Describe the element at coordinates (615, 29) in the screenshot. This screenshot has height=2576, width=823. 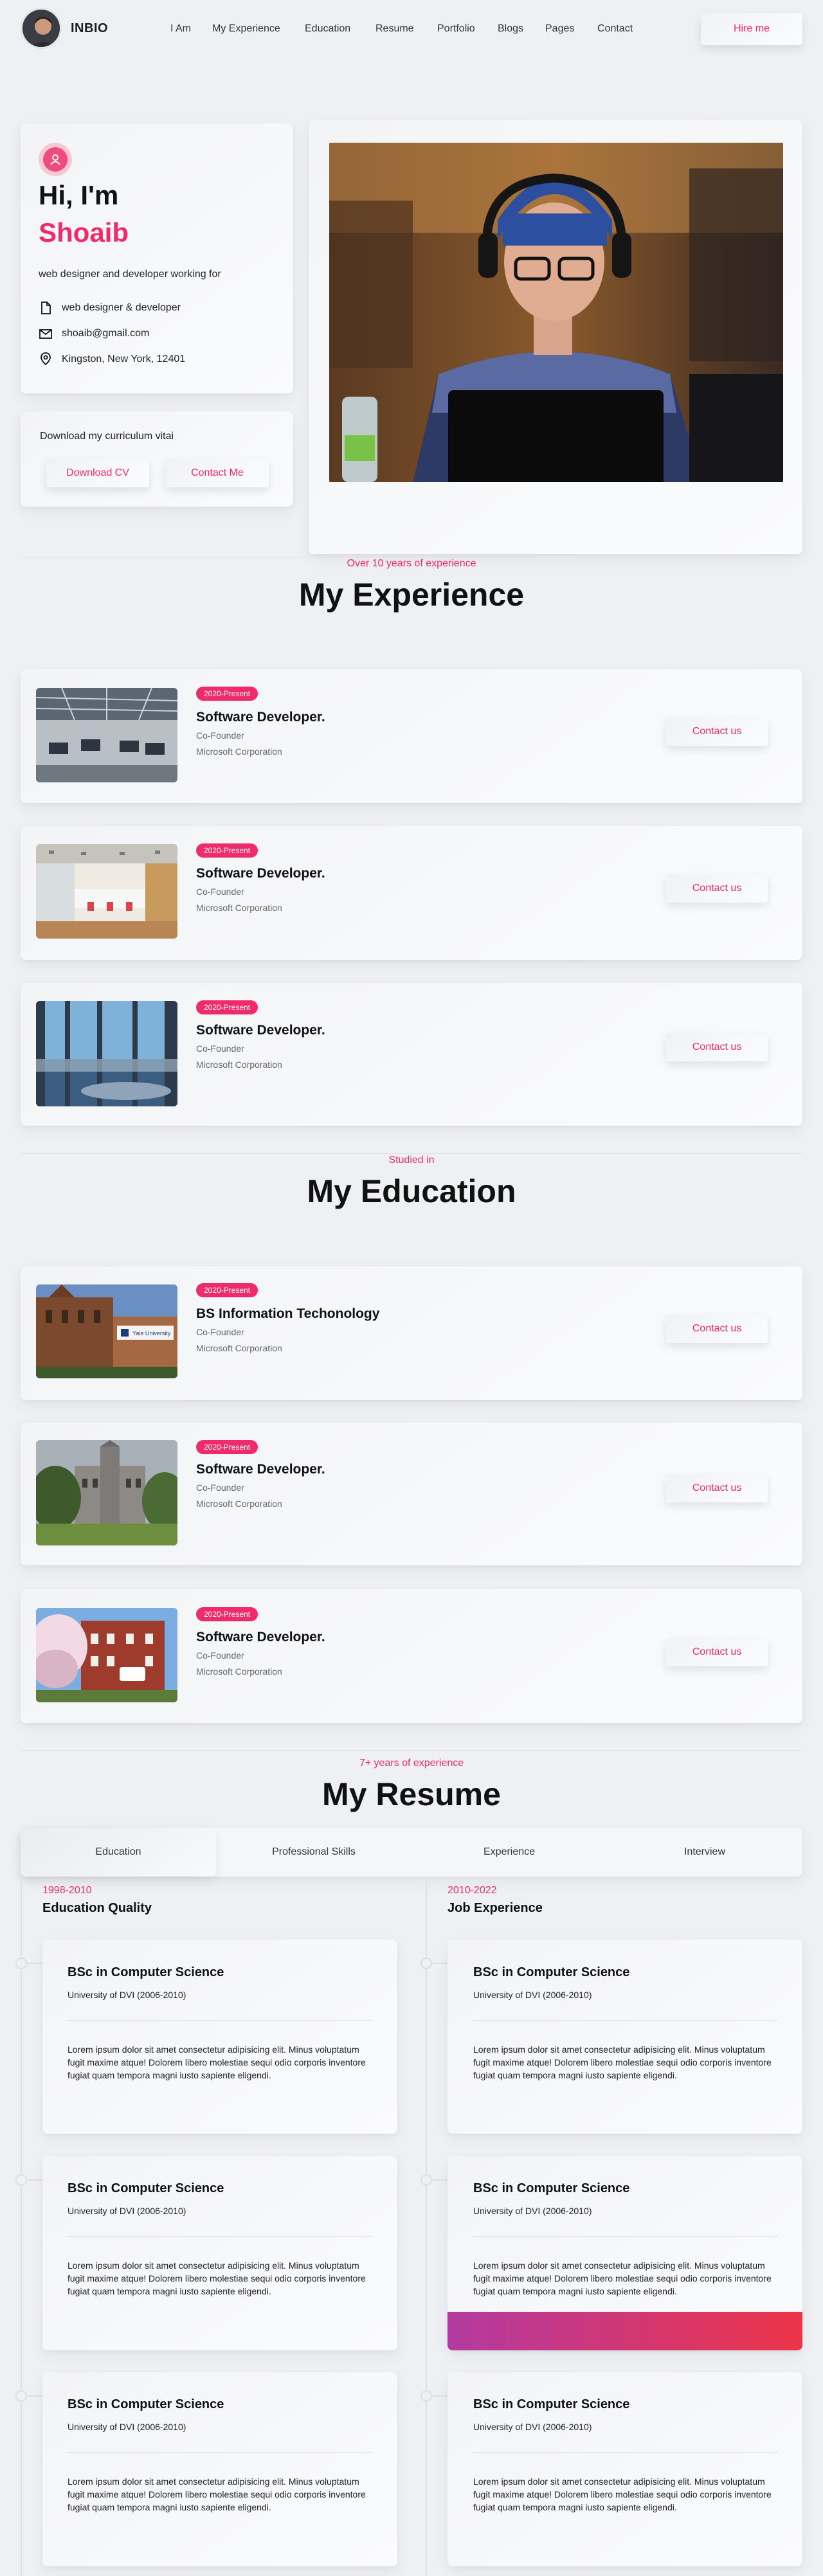
I see `nav-contact: Contact` at that location.